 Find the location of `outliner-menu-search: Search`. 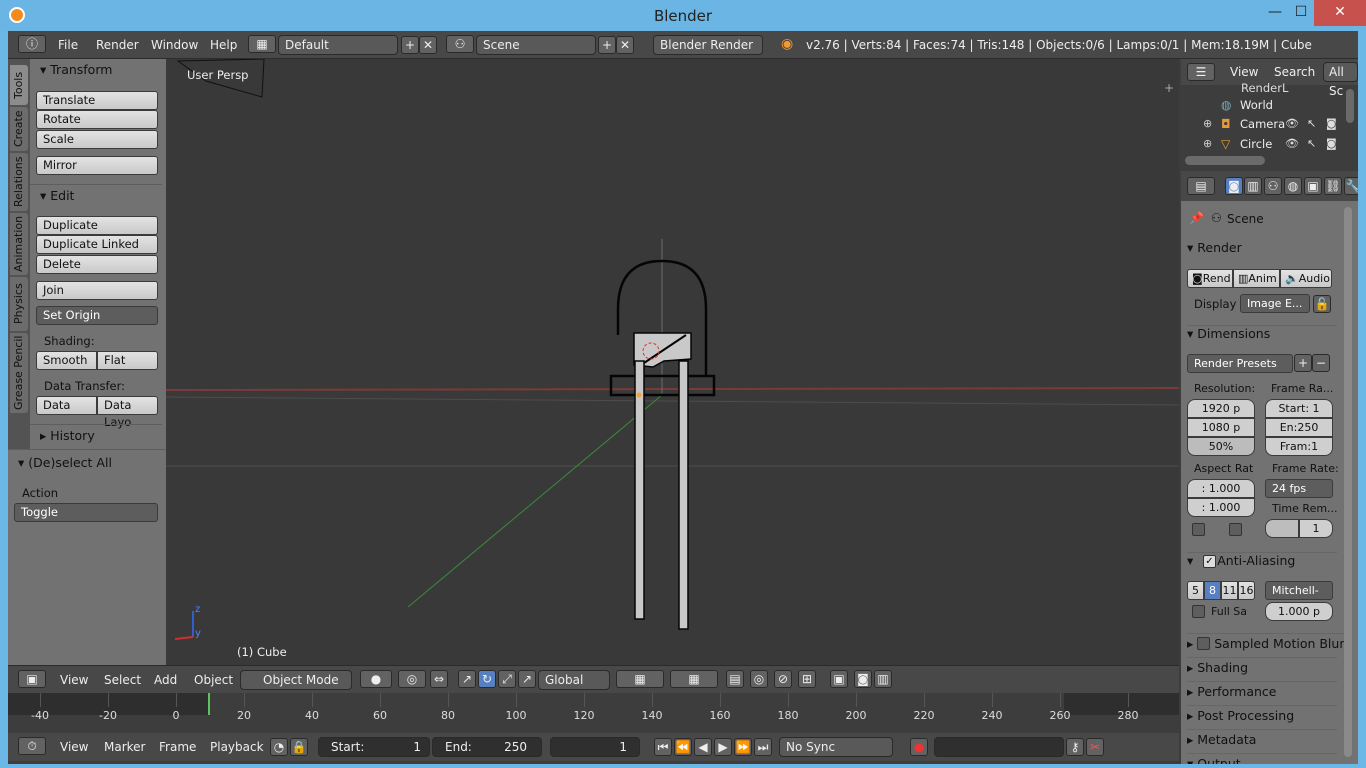

outliner-menu-search: Search is located at coordinates (1294, 72).